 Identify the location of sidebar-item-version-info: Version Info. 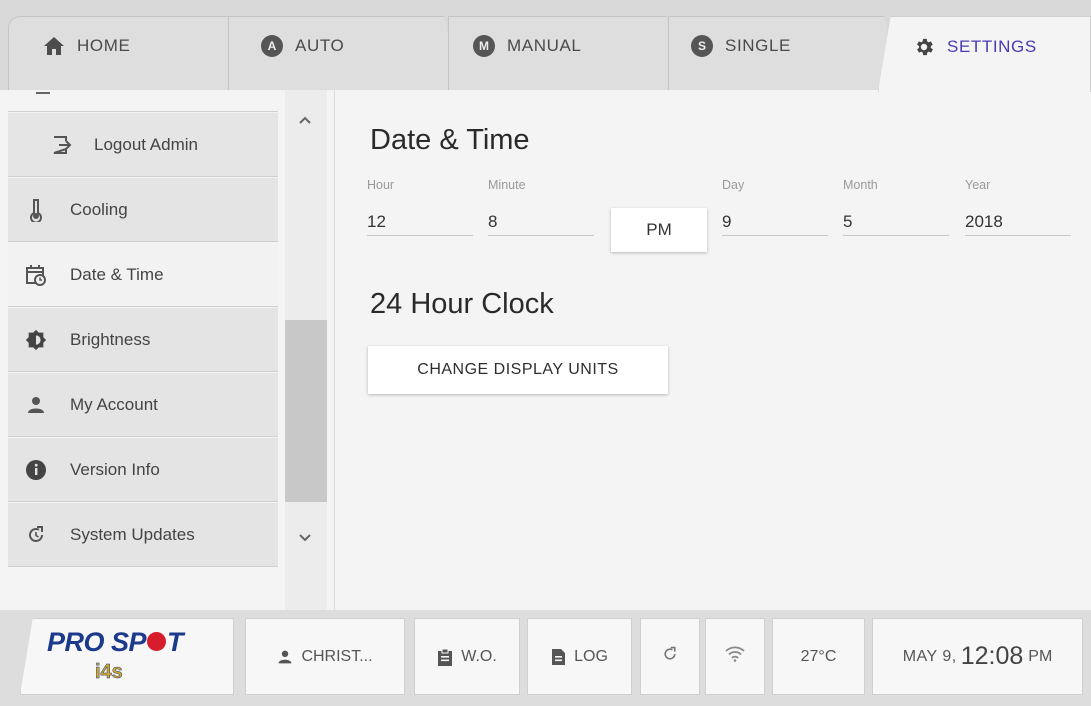
(143, 470).